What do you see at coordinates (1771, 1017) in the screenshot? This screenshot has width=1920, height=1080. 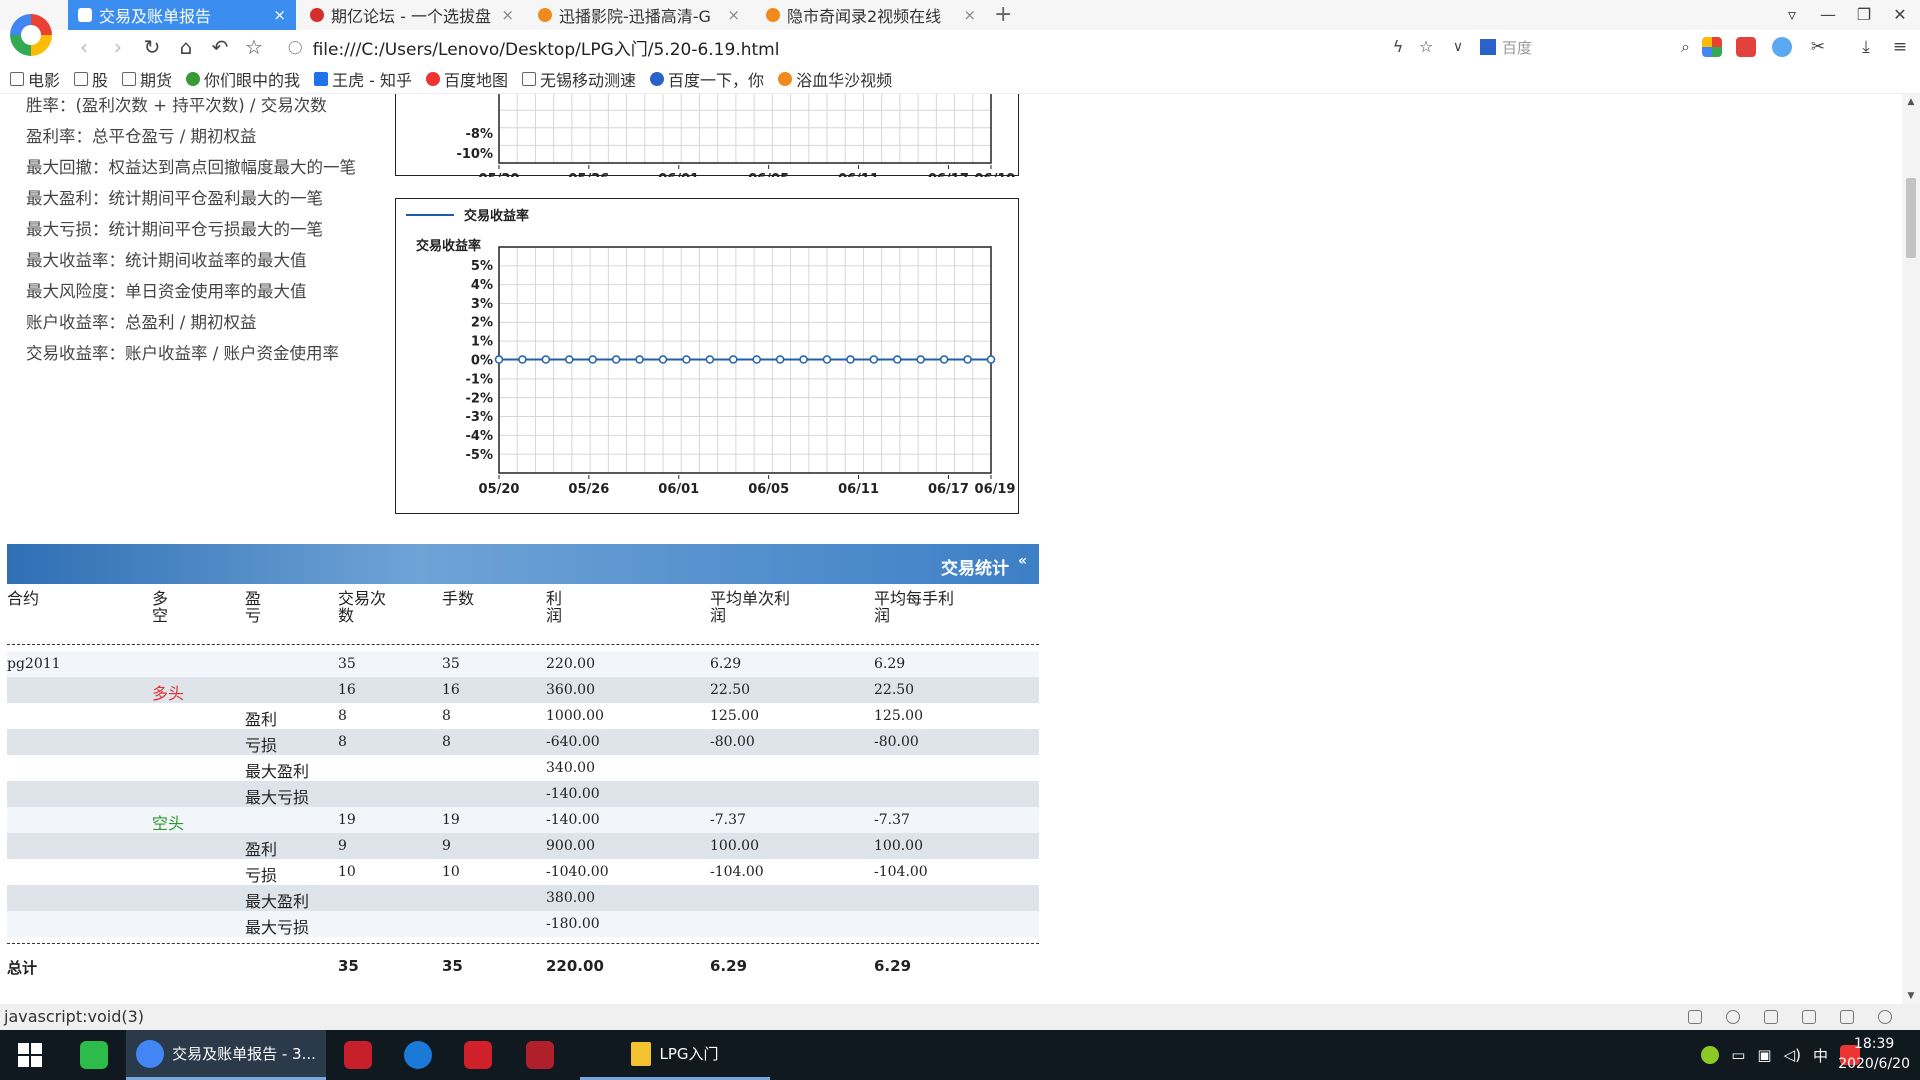 I see `trash-icon` at bounding box center [1771, 1017].